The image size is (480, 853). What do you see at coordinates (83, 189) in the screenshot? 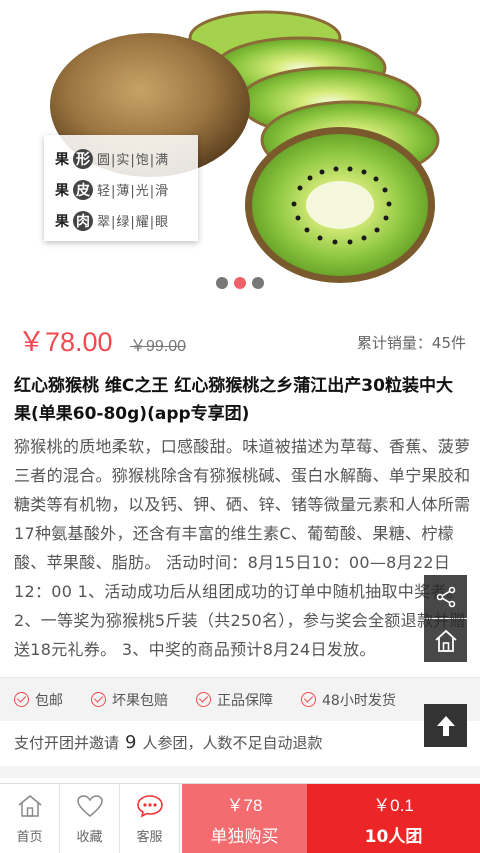
I see `feature-attr: 皮` at bounding box center [83, 189].